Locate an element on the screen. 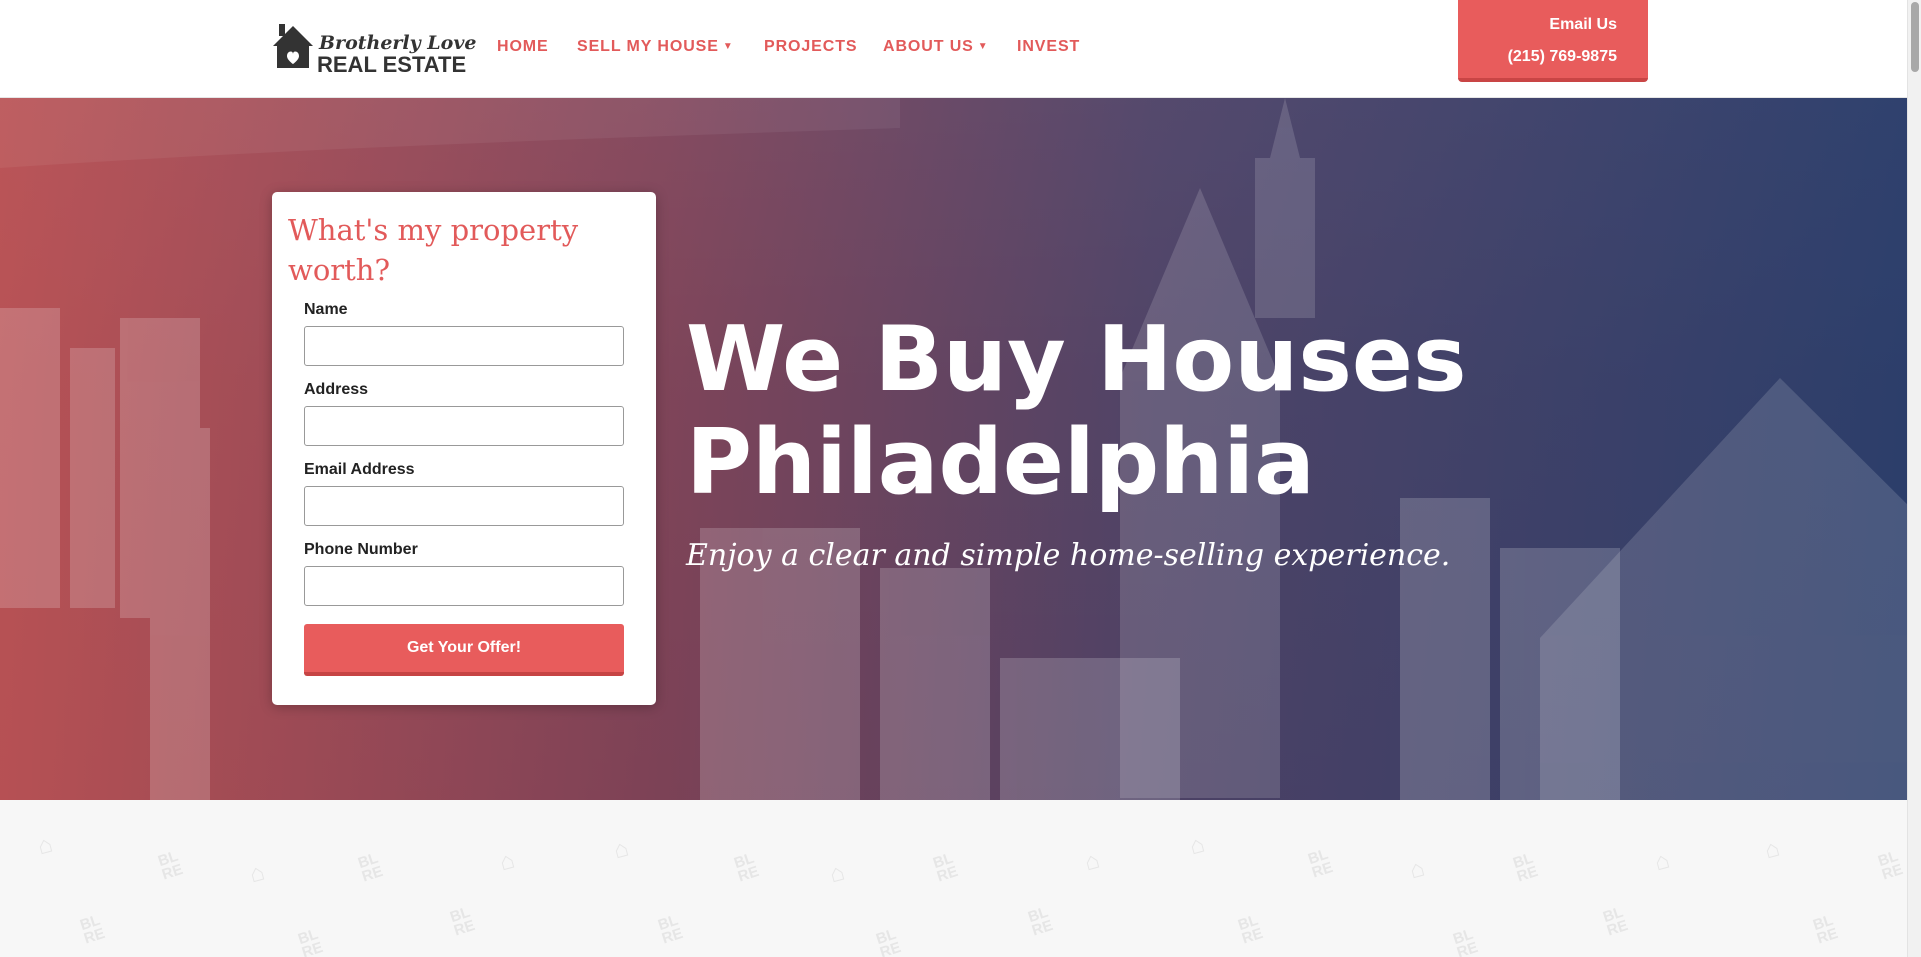 The height and width of the screenshot is (957, 1921). nav-invest-label: INVEST is located at coordinates (1049, 46).